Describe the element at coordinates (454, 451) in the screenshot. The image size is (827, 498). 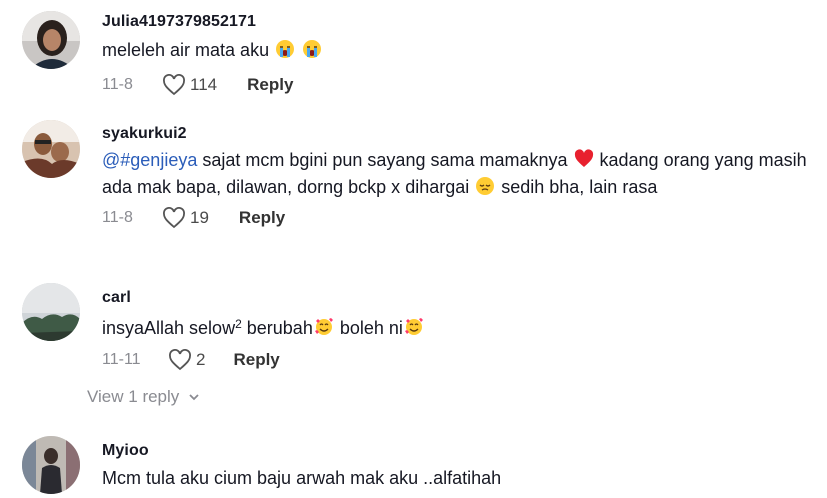
I see `username: Myioo` at that location.